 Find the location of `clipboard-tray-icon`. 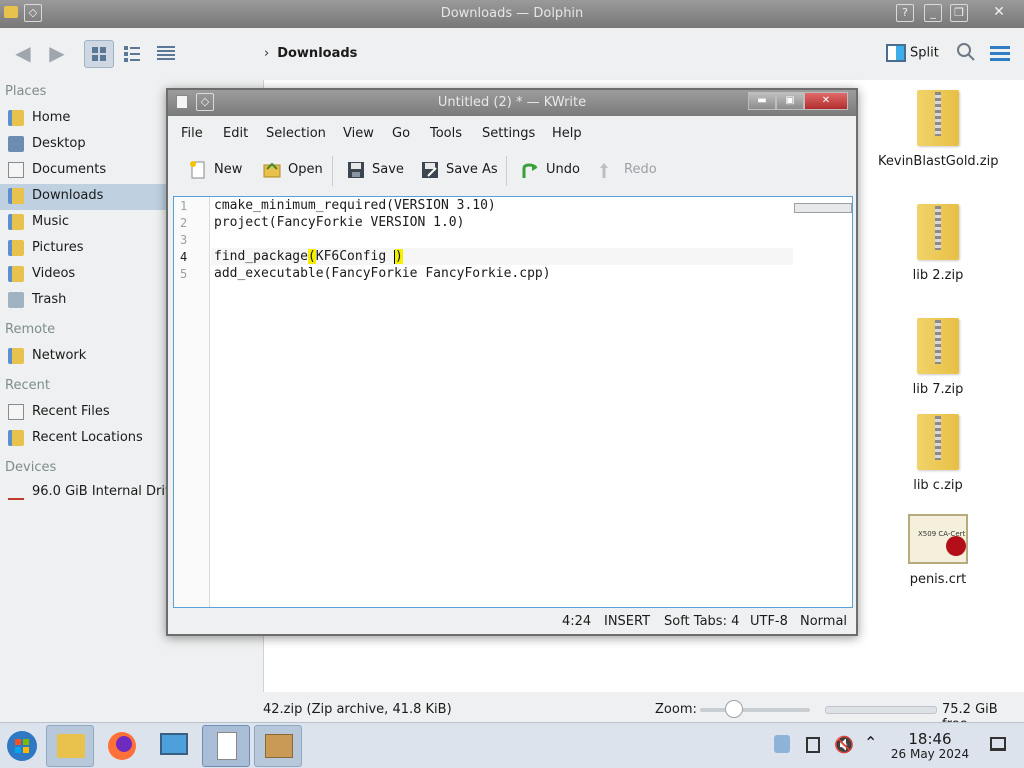

clipboard-tray-icon is located at coordinates (813, 745).